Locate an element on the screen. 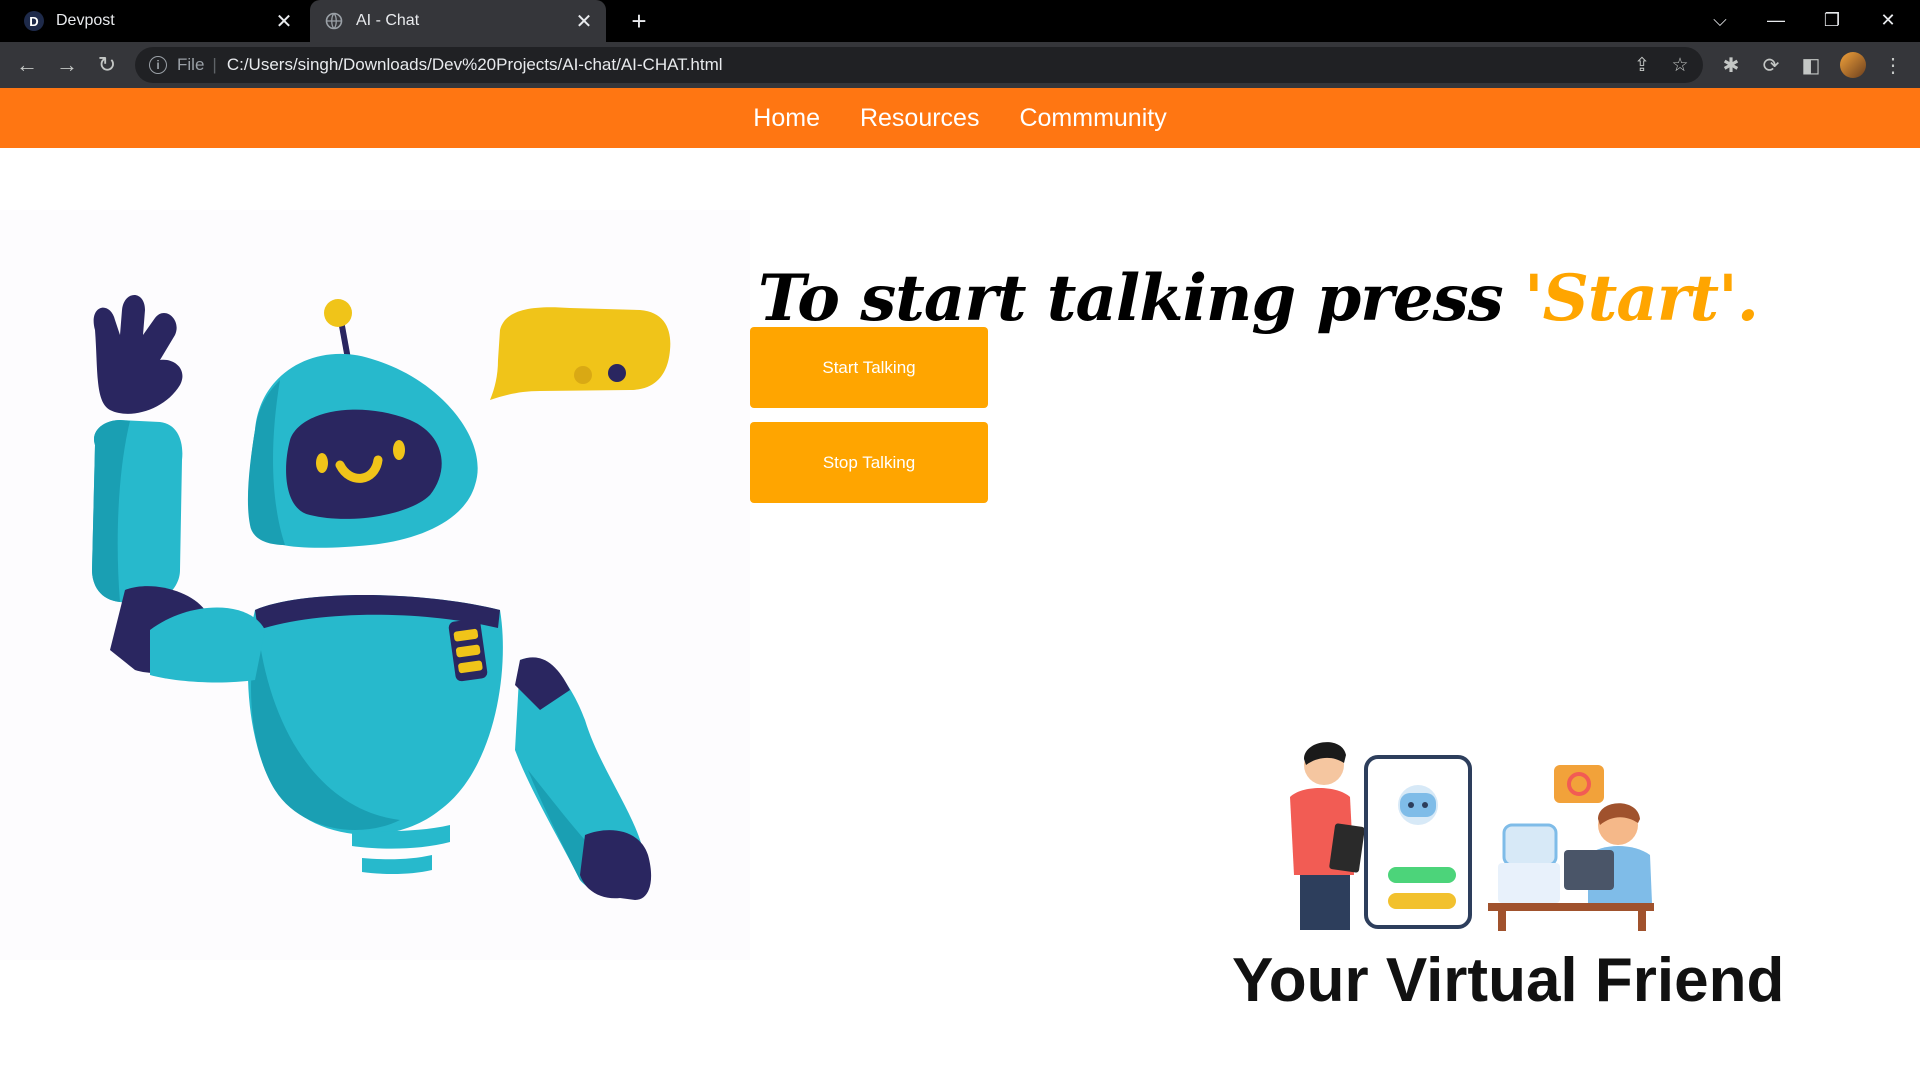  new-tab-button: + is located at coordinates (639, 21).